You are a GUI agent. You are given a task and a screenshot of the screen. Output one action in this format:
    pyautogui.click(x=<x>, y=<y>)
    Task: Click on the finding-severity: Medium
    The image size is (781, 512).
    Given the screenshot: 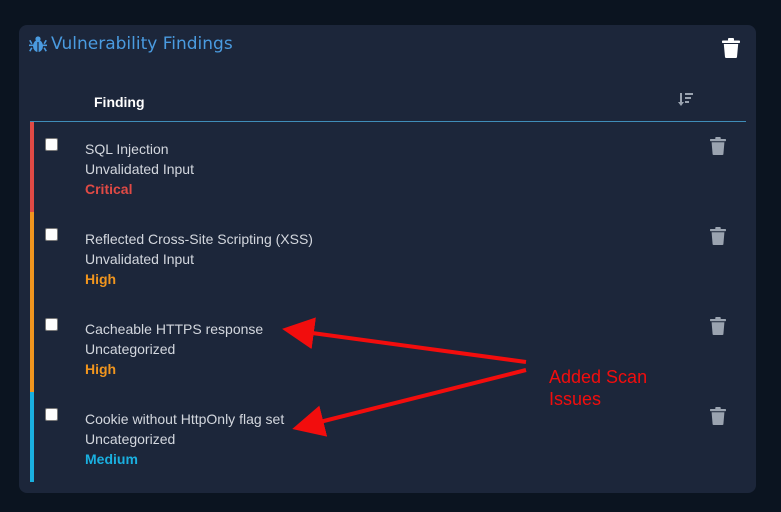 What is the action you would take?
    pyautogui.click(x=111, y=459)
    